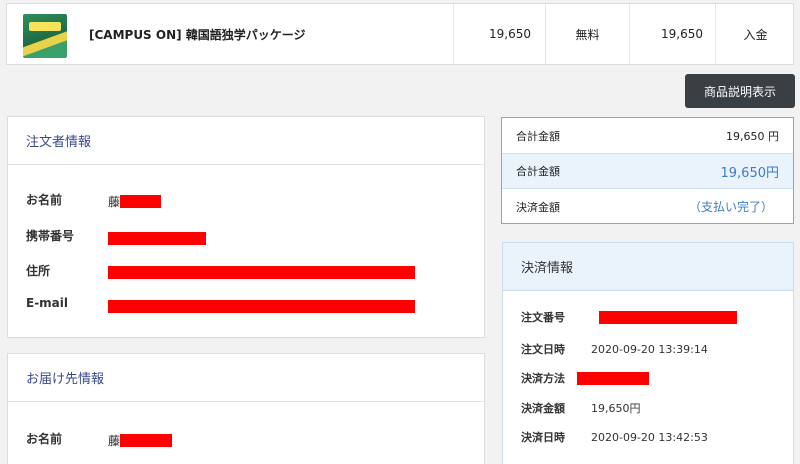  I want to click on orderer-email-row: E-mail, so click(47, 303).